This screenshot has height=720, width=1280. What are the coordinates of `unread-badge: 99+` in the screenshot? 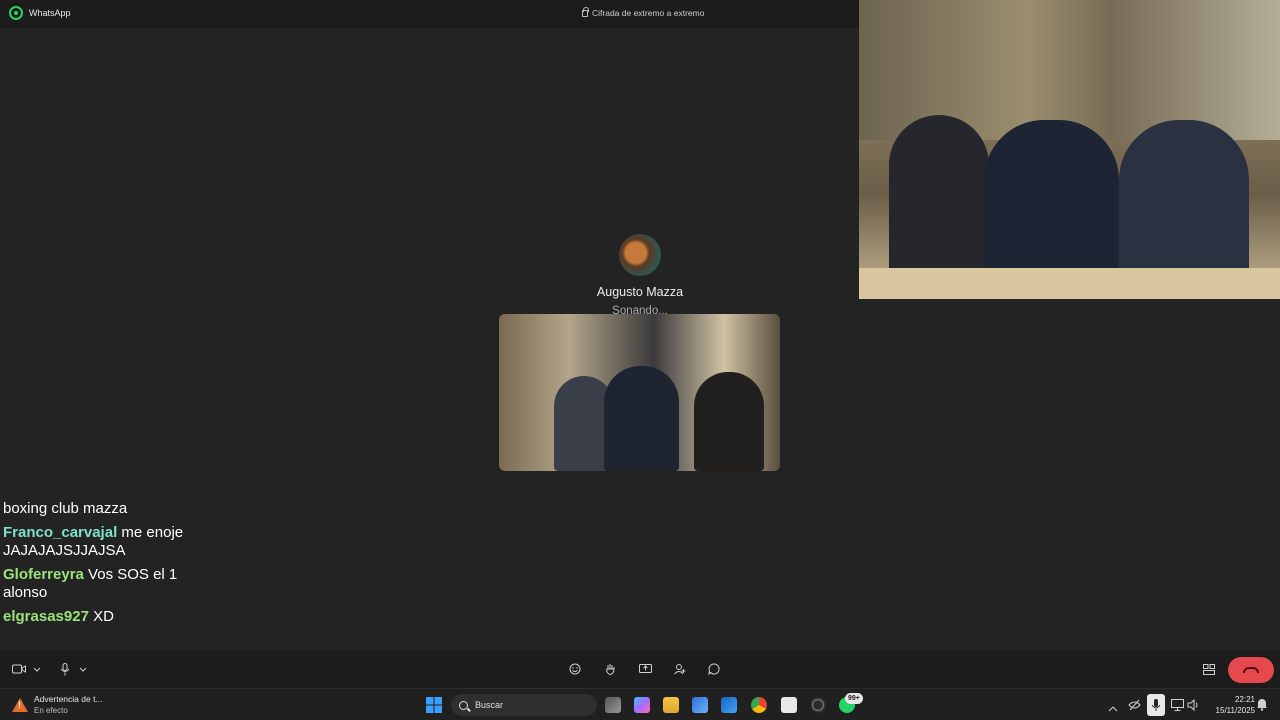 It's located at (854, 698).